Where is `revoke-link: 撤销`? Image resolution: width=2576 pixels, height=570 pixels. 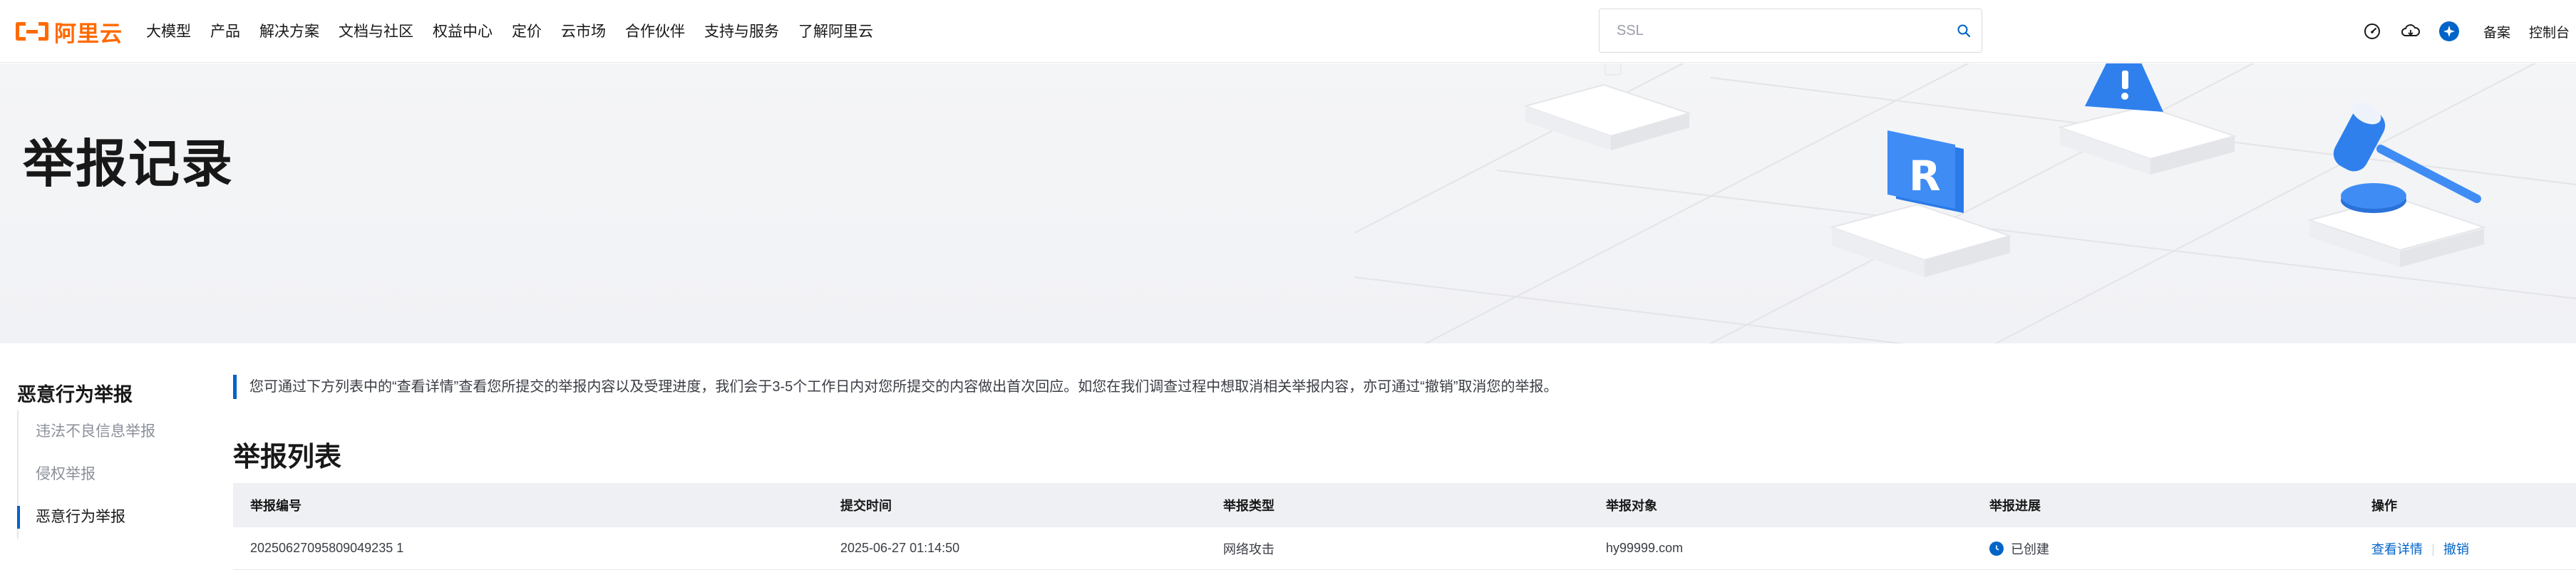 revoke-link: 撤销 is located at coordinates (2456, 549).